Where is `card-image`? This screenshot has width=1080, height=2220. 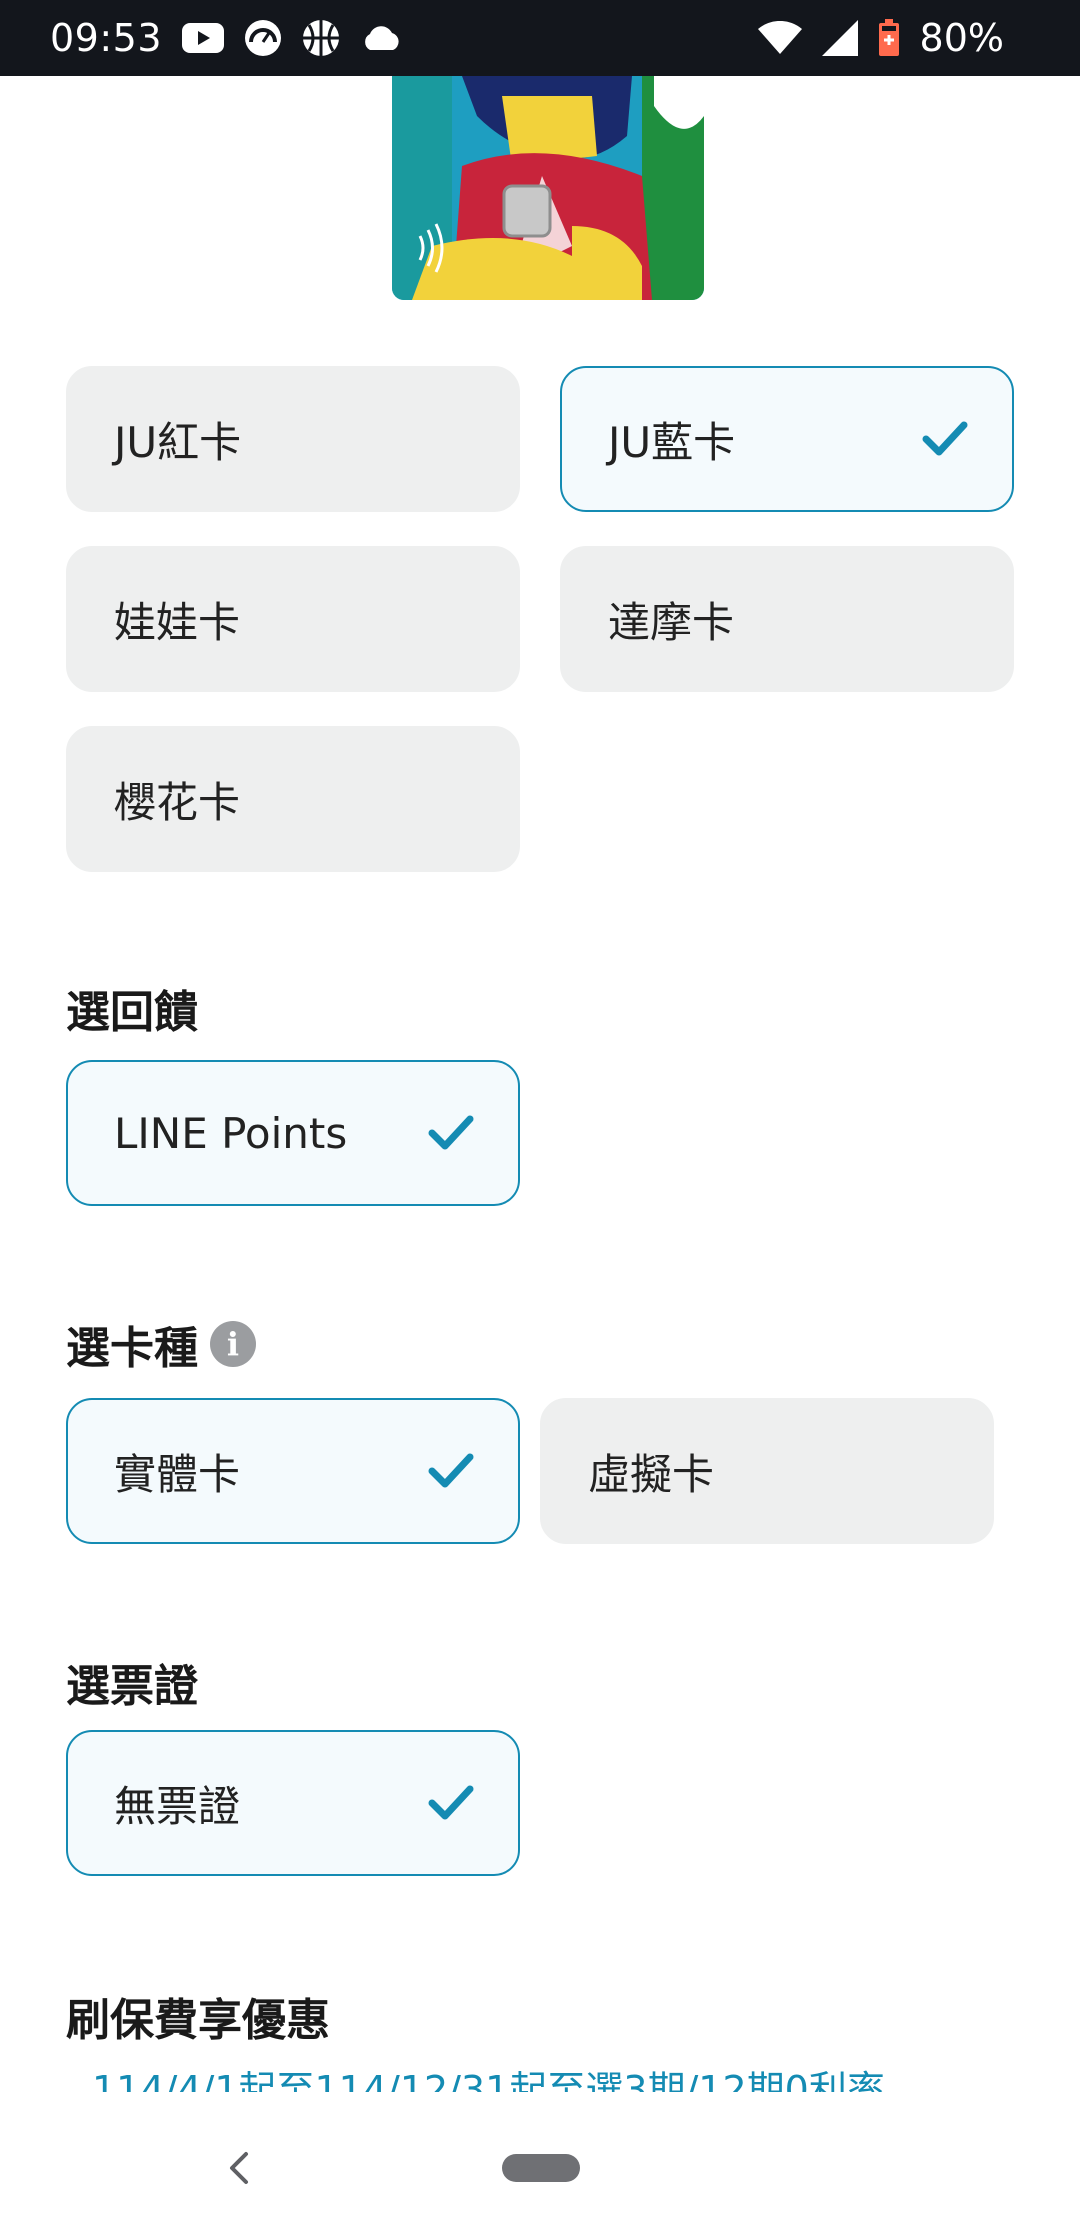
card-image is located at coordinates (548, 188).